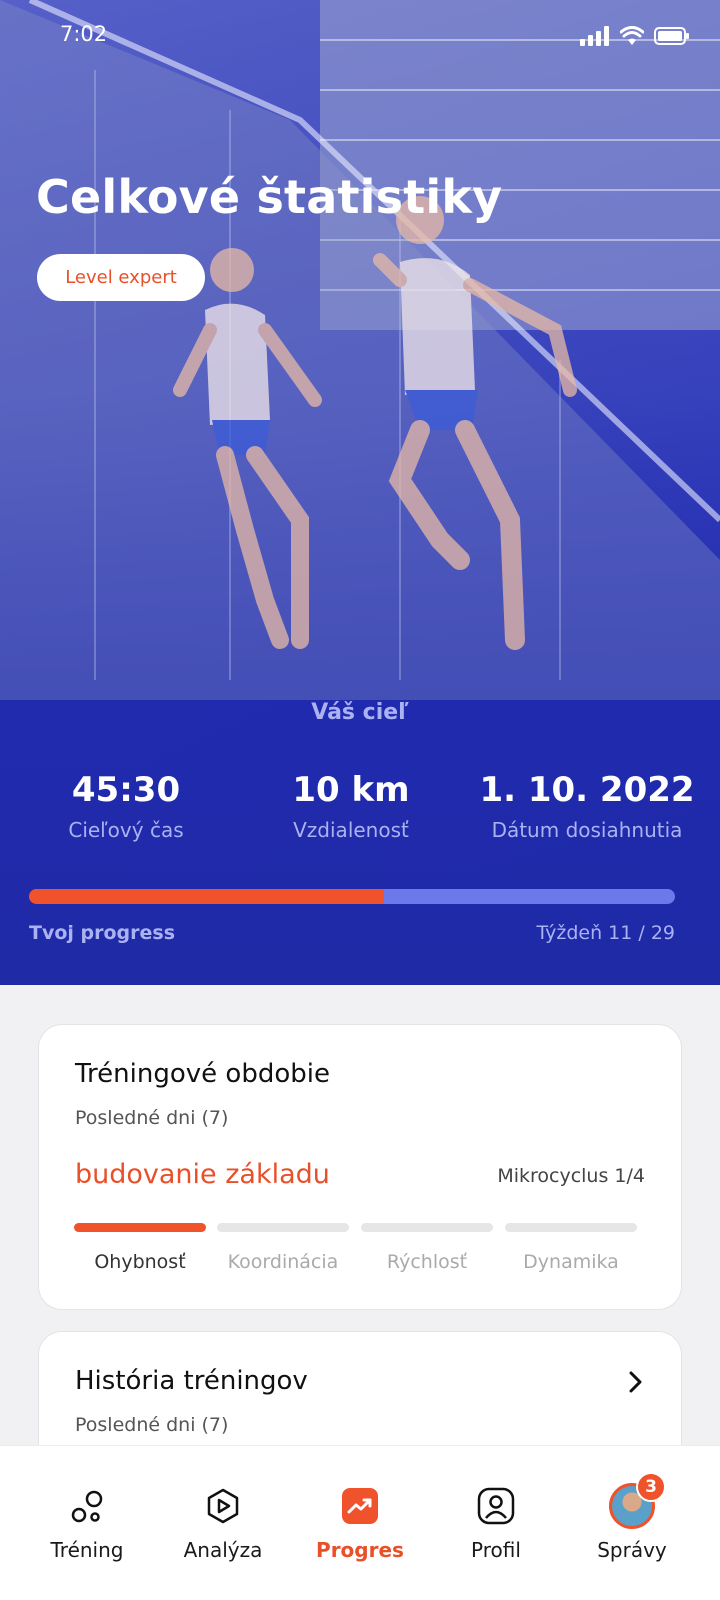 This screenshot has height=1600, width=720. What do you see at coordinates (496, 1550) in the screenshot?
I see `nav-label: Profil` at bounding box center [496, 1550].